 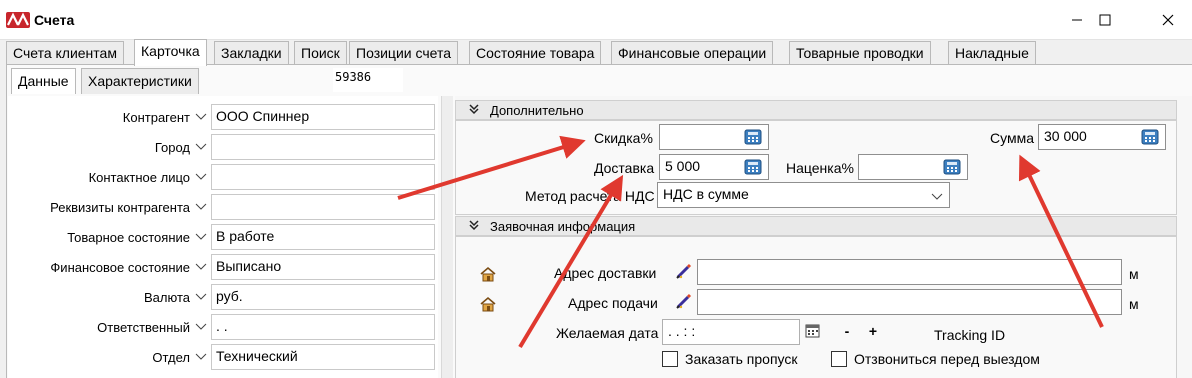 What do you see at coordinates (860, 53) in the screenshot?
I see `tab-goods-postings: Товарные проводки` at bounding box center [860, 53].